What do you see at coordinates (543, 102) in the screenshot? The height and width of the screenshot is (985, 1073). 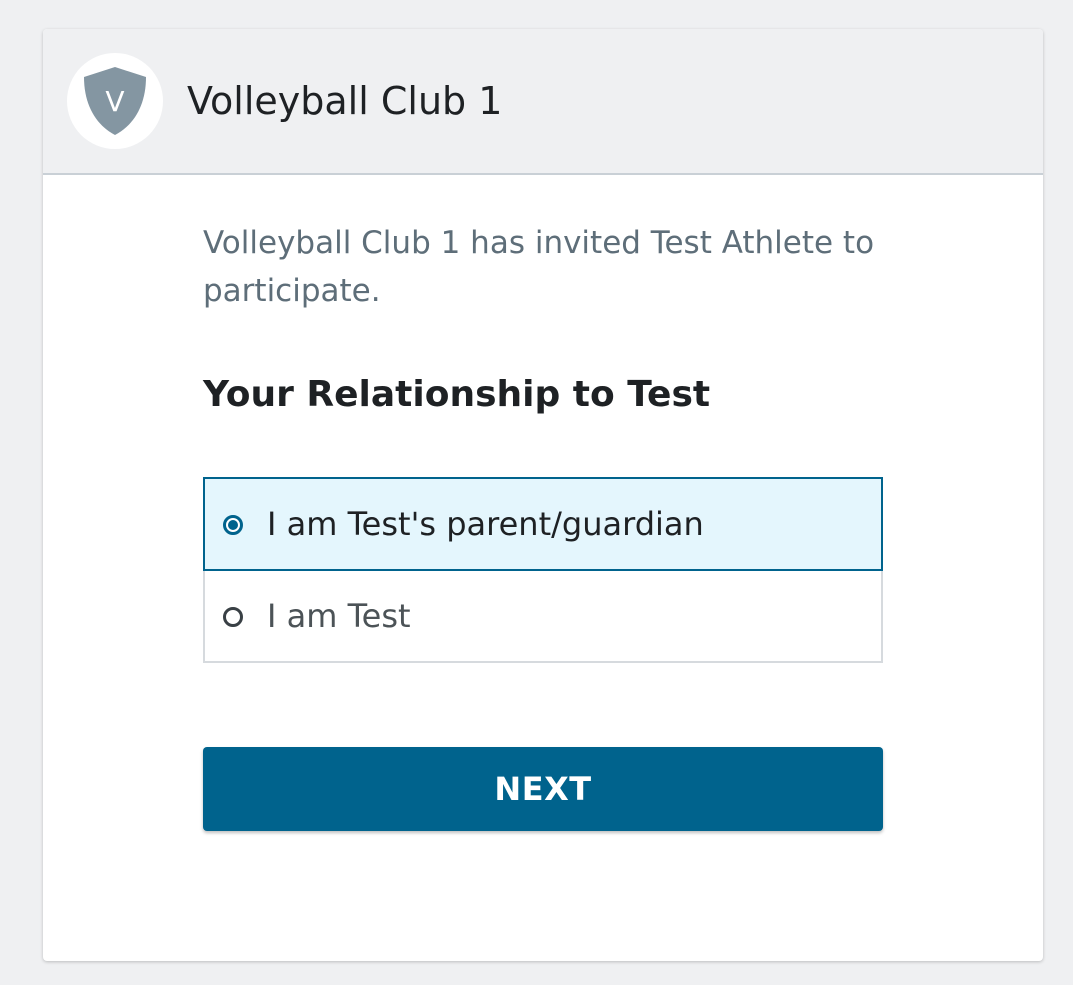 I see `card-header: V Volleyball Club 1` at bounding box center [543, 102].